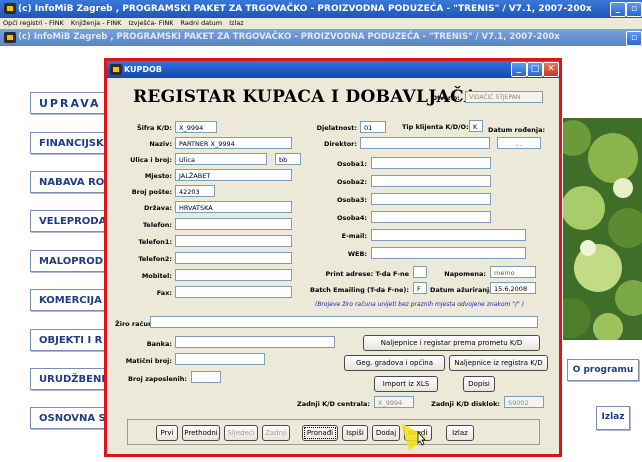  I want to click on dialog-maximize-icon: □, so click(535, 69).